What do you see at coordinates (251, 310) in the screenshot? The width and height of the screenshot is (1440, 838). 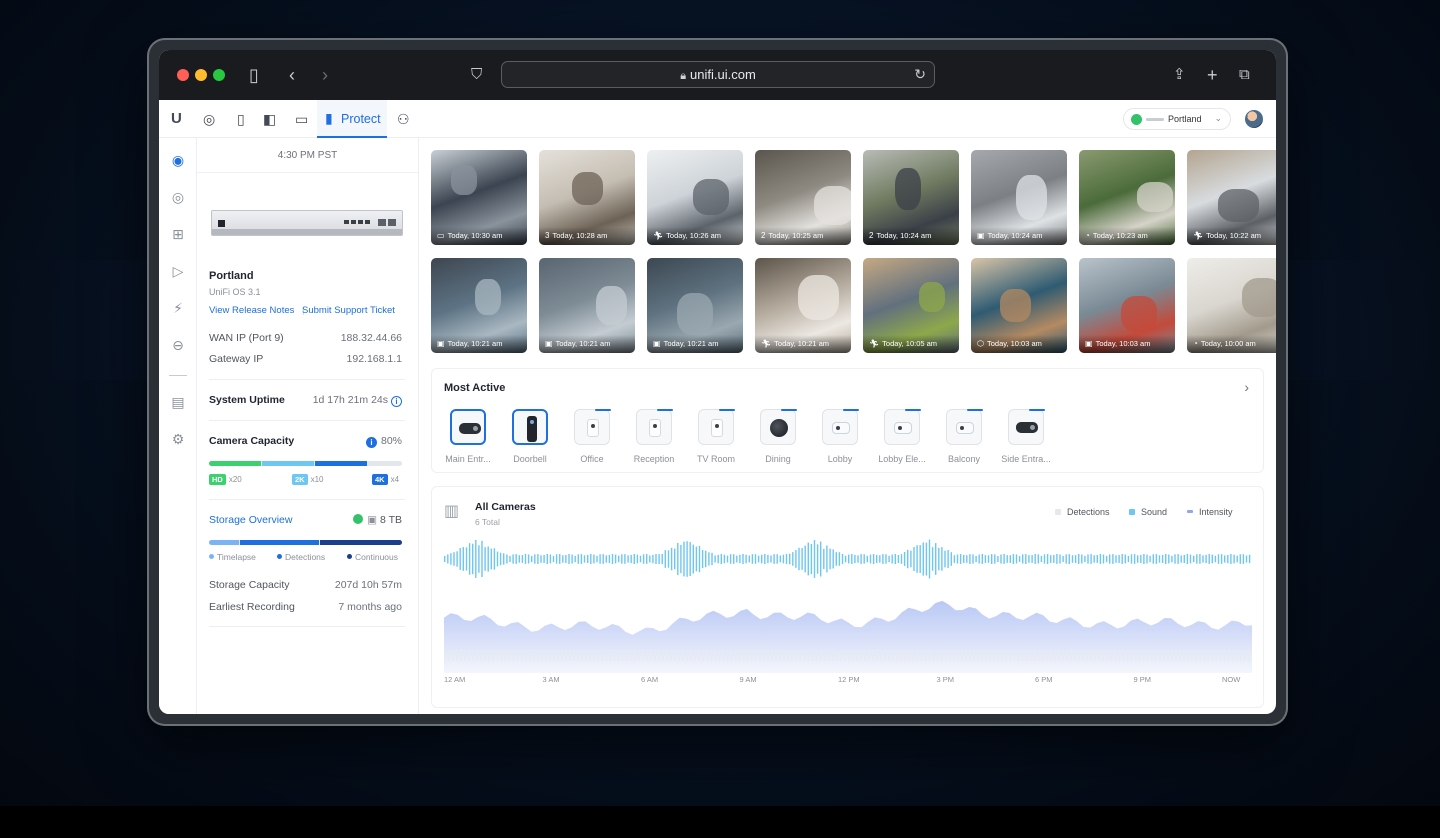 I see `release-notes-link: View Release Notes` at bounding box center [251, 310].